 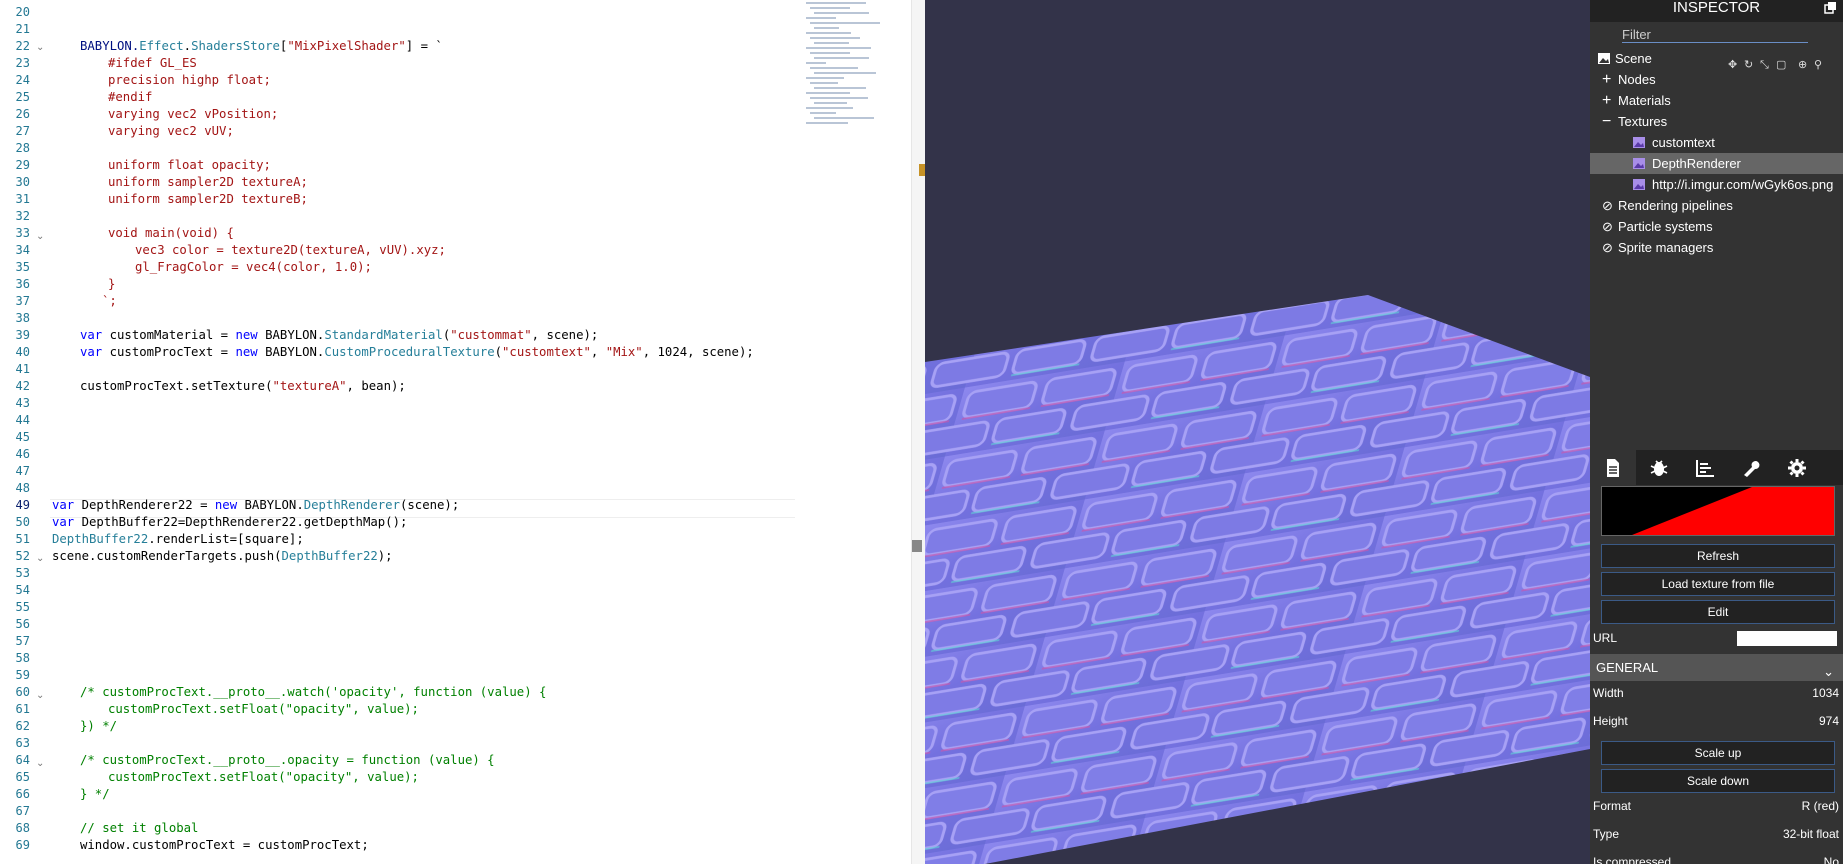 What do you see at coordinates (22, 63) in the screenshot?
I see `line-number: 23` at bounding box center [22, 63].